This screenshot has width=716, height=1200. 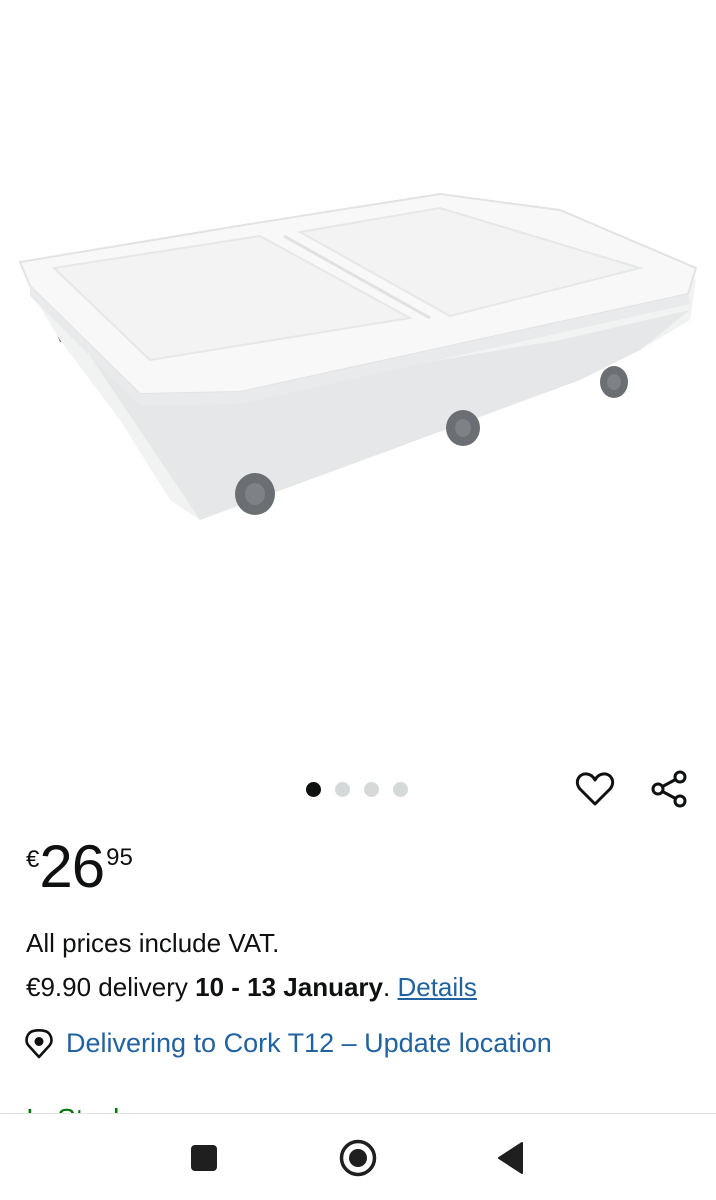 I want to click on share-button, so click(x=669, y=789).